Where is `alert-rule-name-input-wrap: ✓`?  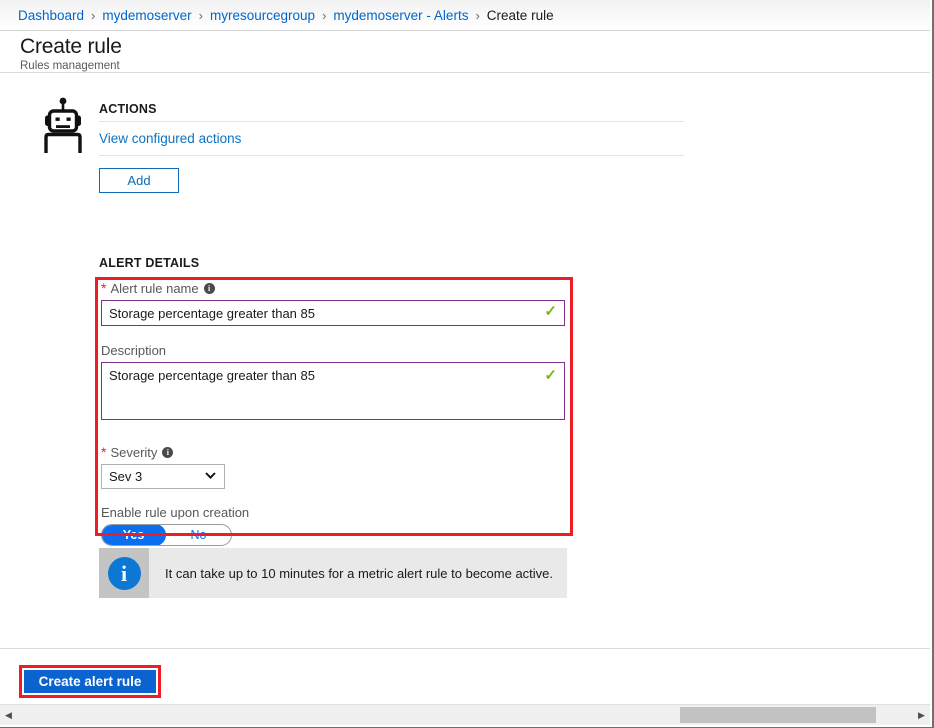 alert-rule-name-input-wrap: ✓ is located at coordinates (333, 313).